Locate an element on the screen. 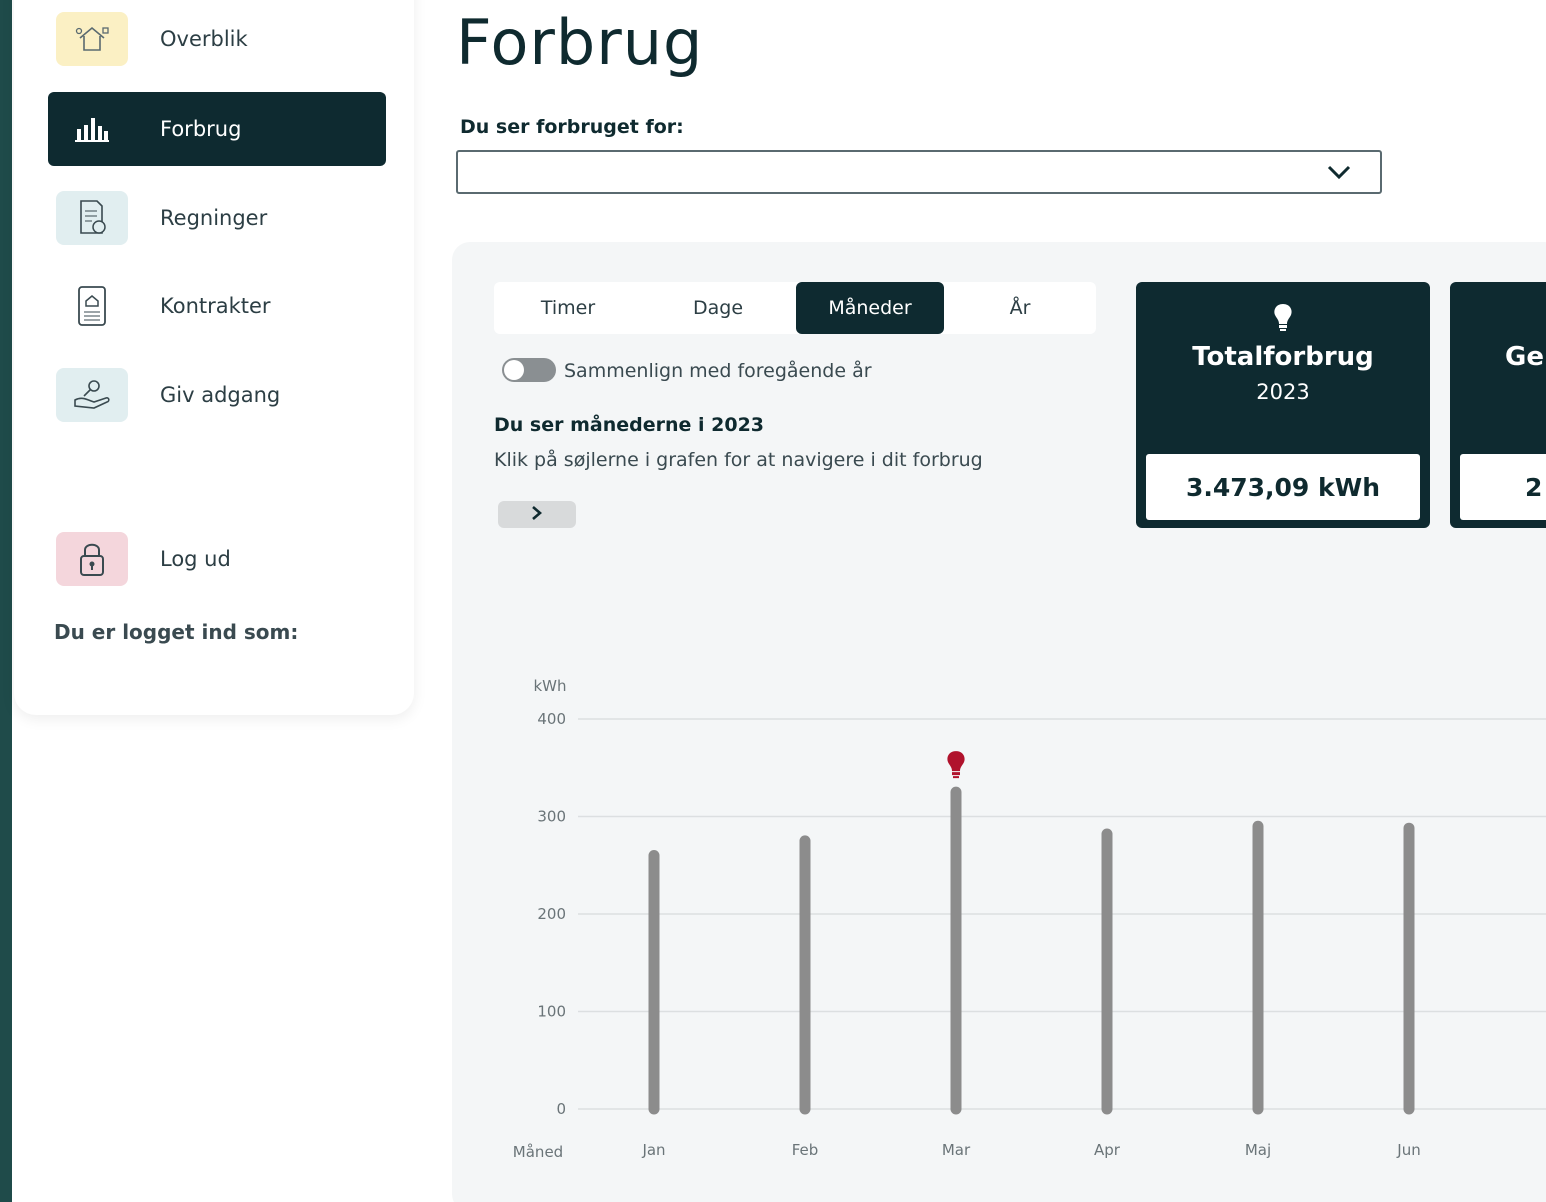 The height and width of the screenshot is (1202, 1546). sidebar-item-log-ud: Log ud is located at coordinates (217, 559).